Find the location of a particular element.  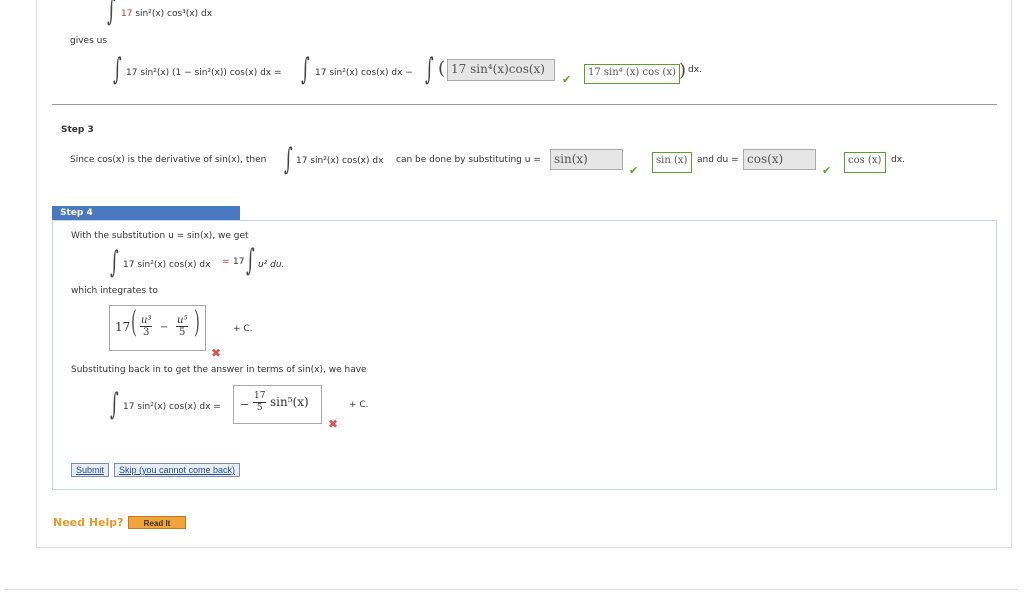

step4-integral-right: u² du. is located at coordinates (271, 265).